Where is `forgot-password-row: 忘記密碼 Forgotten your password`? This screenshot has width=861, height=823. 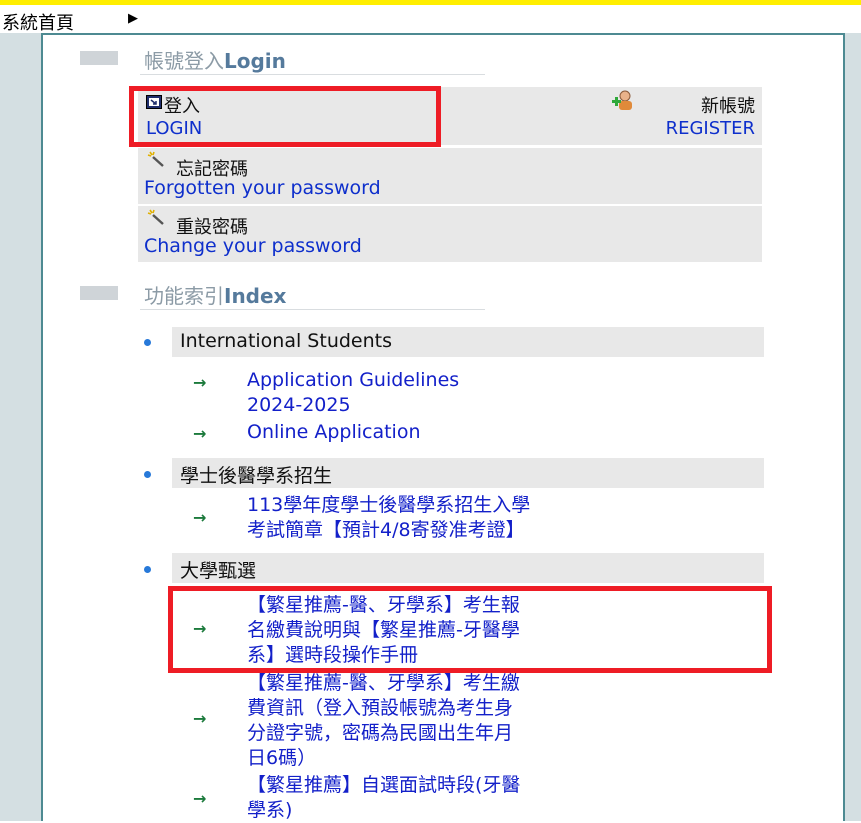
forgot-password-row: 忘記密碼 Forgotten your password is located at coordinates (450, 176).